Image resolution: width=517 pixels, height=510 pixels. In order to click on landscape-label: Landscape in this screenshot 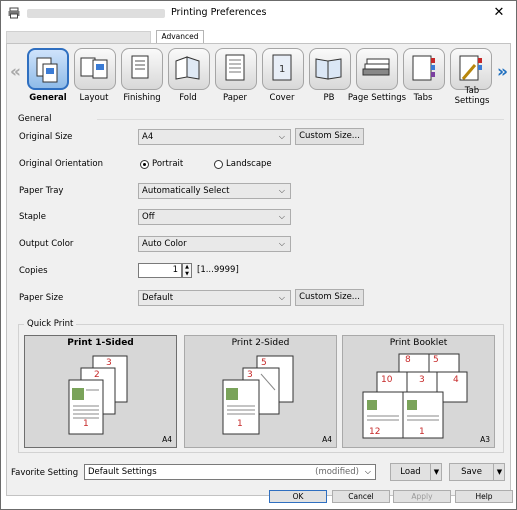, I will do `click(249, 164)`.